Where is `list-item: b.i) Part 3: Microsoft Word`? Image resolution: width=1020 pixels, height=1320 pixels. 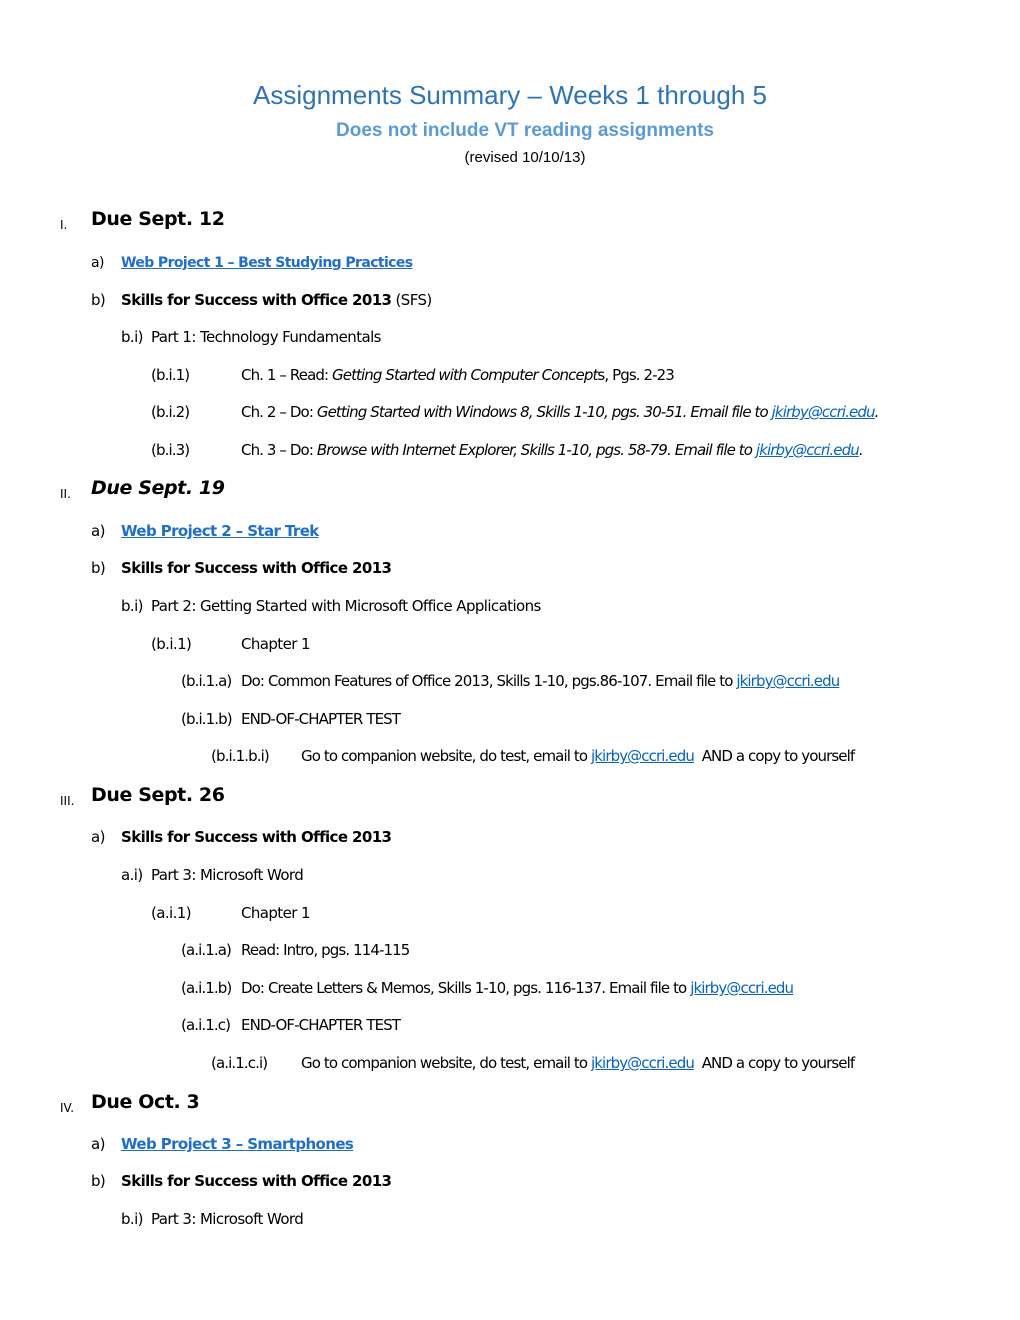
list-item: b.i) Part 3: Microsoft Word is located at coordinates (212, 1219).